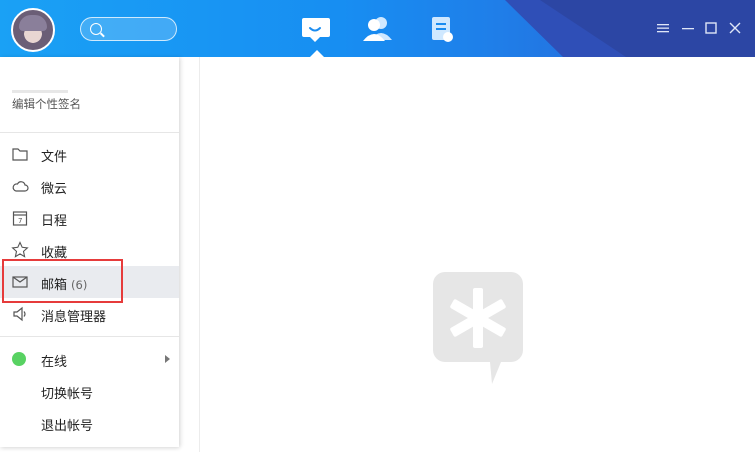 This screenshot has height=452, width=755. I want to click on folder-icon, so click(20, 154).